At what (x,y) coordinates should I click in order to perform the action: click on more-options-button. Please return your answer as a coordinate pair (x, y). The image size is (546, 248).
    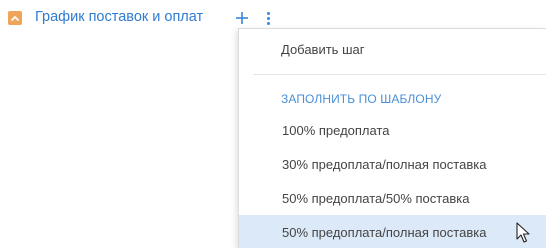
    Looking at the image, I should click on (268, 18).